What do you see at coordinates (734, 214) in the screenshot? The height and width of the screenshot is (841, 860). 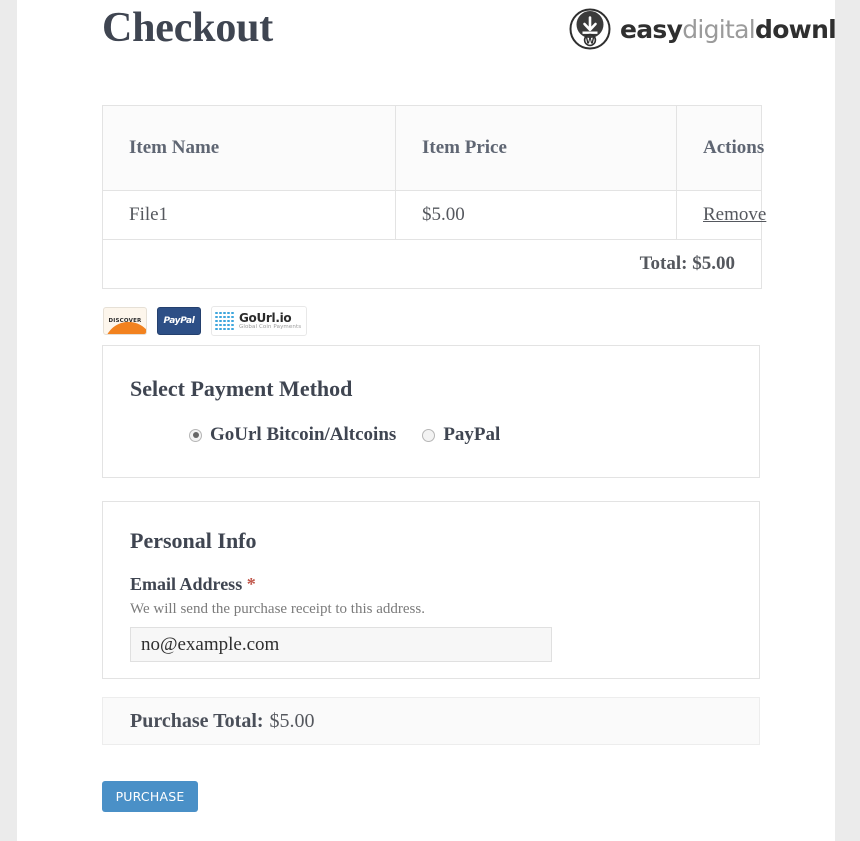 I see `remove-item-link: Remove` at bounding box center [734, 214].